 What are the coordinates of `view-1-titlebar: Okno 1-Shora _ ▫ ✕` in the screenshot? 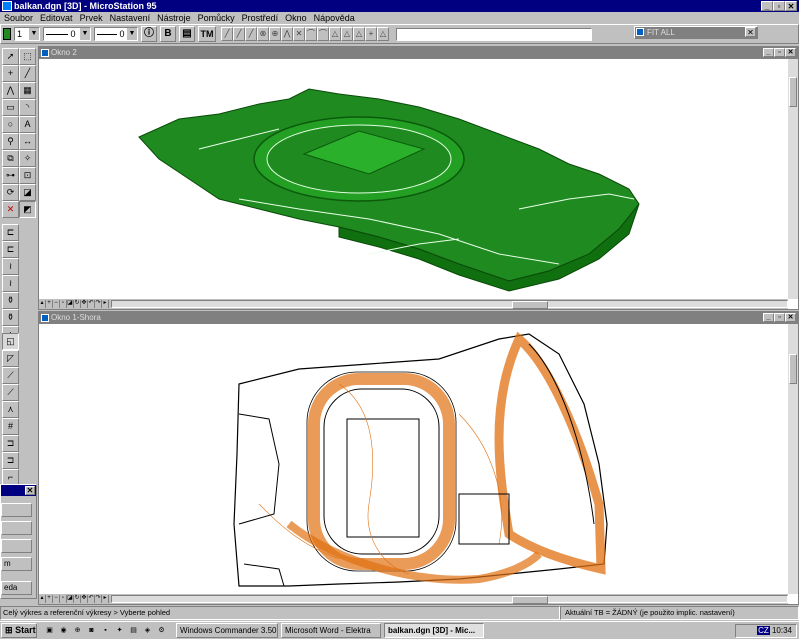 It's located at (418, 318).